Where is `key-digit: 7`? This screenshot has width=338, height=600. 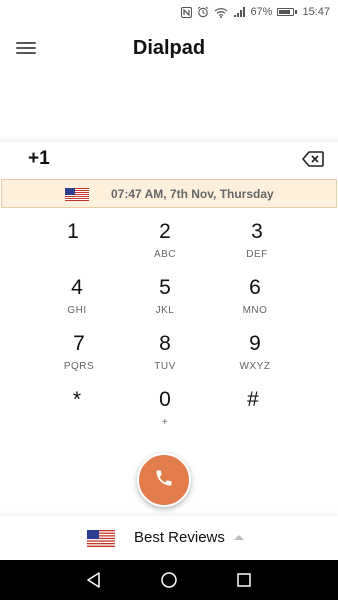
key-digit: 7 is located at coordinates (79, 343).